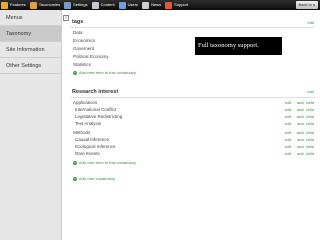 The height and width of the screenshot is (240, 320). Describe the element at coordinates (66, 18) in the screenshot. I see `help-icon: ?` at that location.